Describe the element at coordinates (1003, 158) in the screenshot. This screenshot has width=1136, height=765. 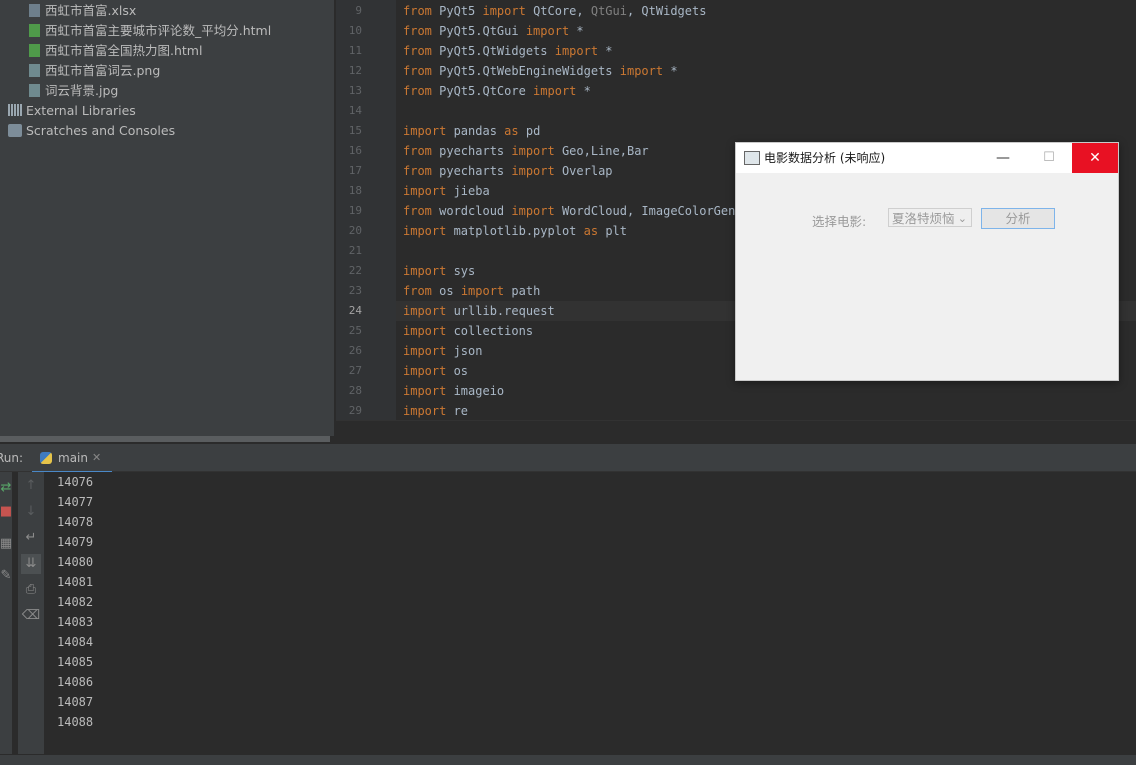
I see `minimize-button: —` at that location.